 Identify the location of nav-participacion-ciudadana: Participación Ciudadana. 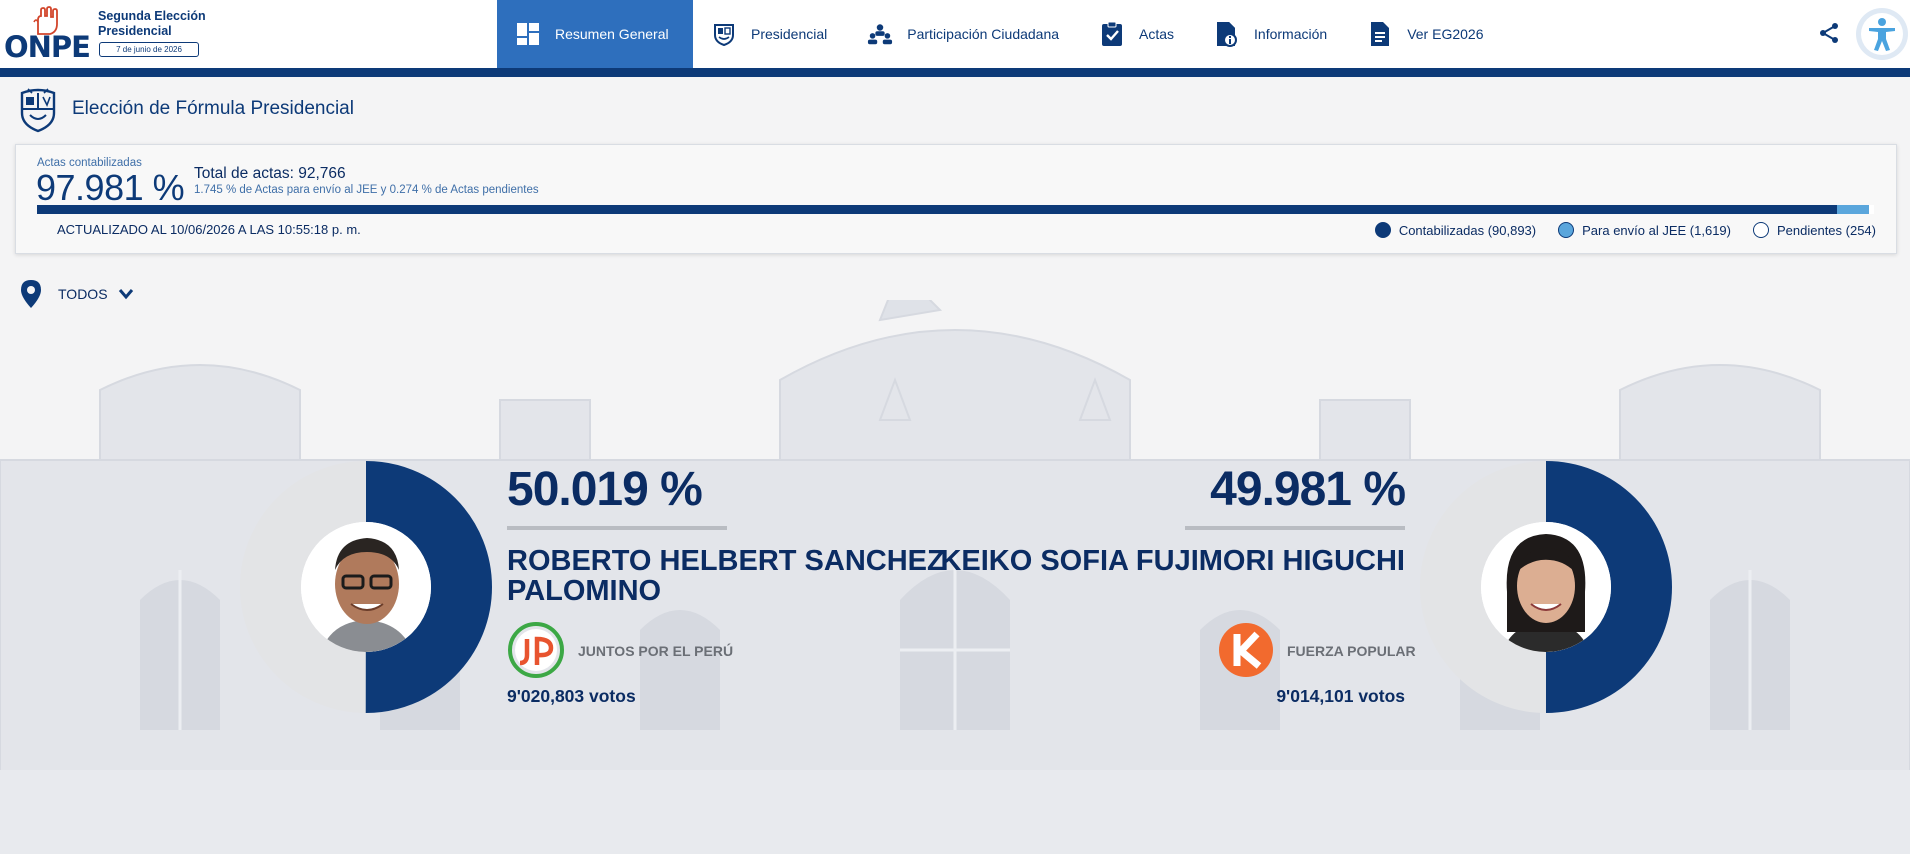
(965, 34).